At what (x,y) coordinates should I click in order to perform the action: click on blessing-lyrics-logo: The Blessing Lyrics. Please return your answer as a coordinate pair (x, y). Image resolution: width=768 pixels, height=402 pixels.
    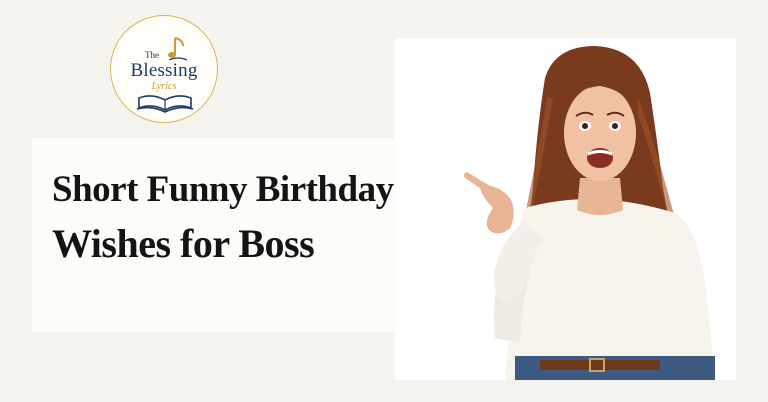
    Looking at the image, I should click on (164, 69).